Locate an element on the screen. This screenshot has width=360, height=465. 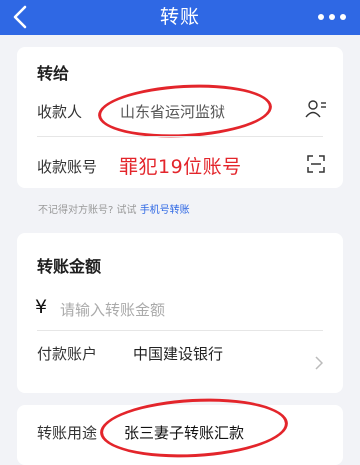
currency-symbol: ¥ is located at coordinates (41, 307).